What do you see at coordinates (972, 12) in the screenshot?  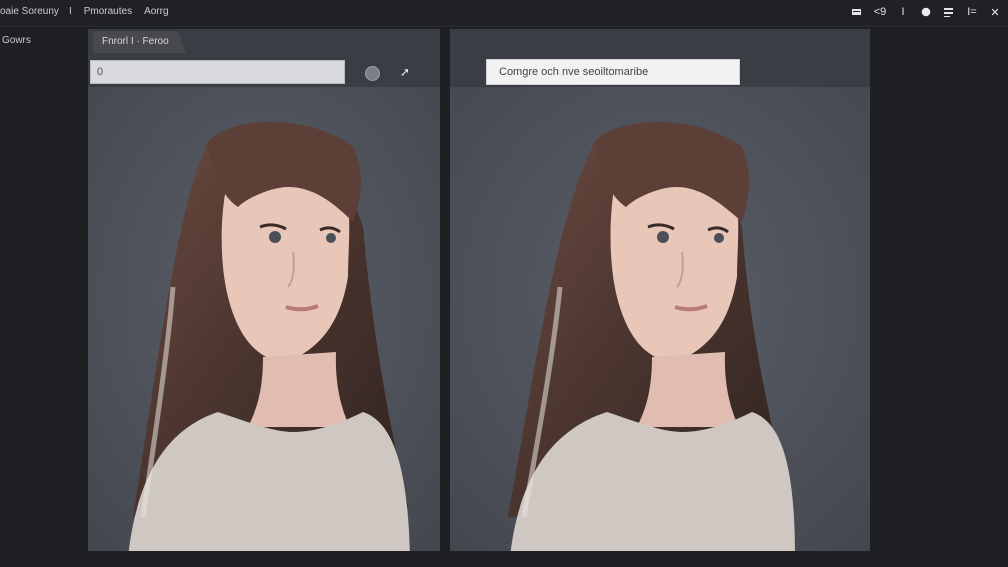 I see `layout-icon: I=` at bounding box center [972, 12].